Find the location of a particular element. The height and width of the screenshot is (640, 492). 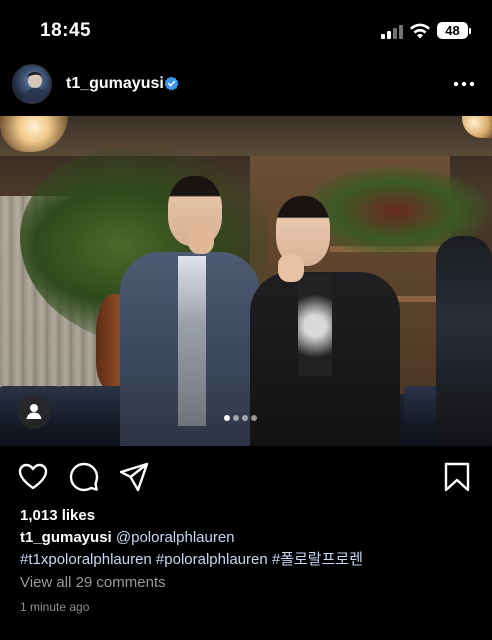

status-bar: 18:45 48 is located at coordinates (246, 29).